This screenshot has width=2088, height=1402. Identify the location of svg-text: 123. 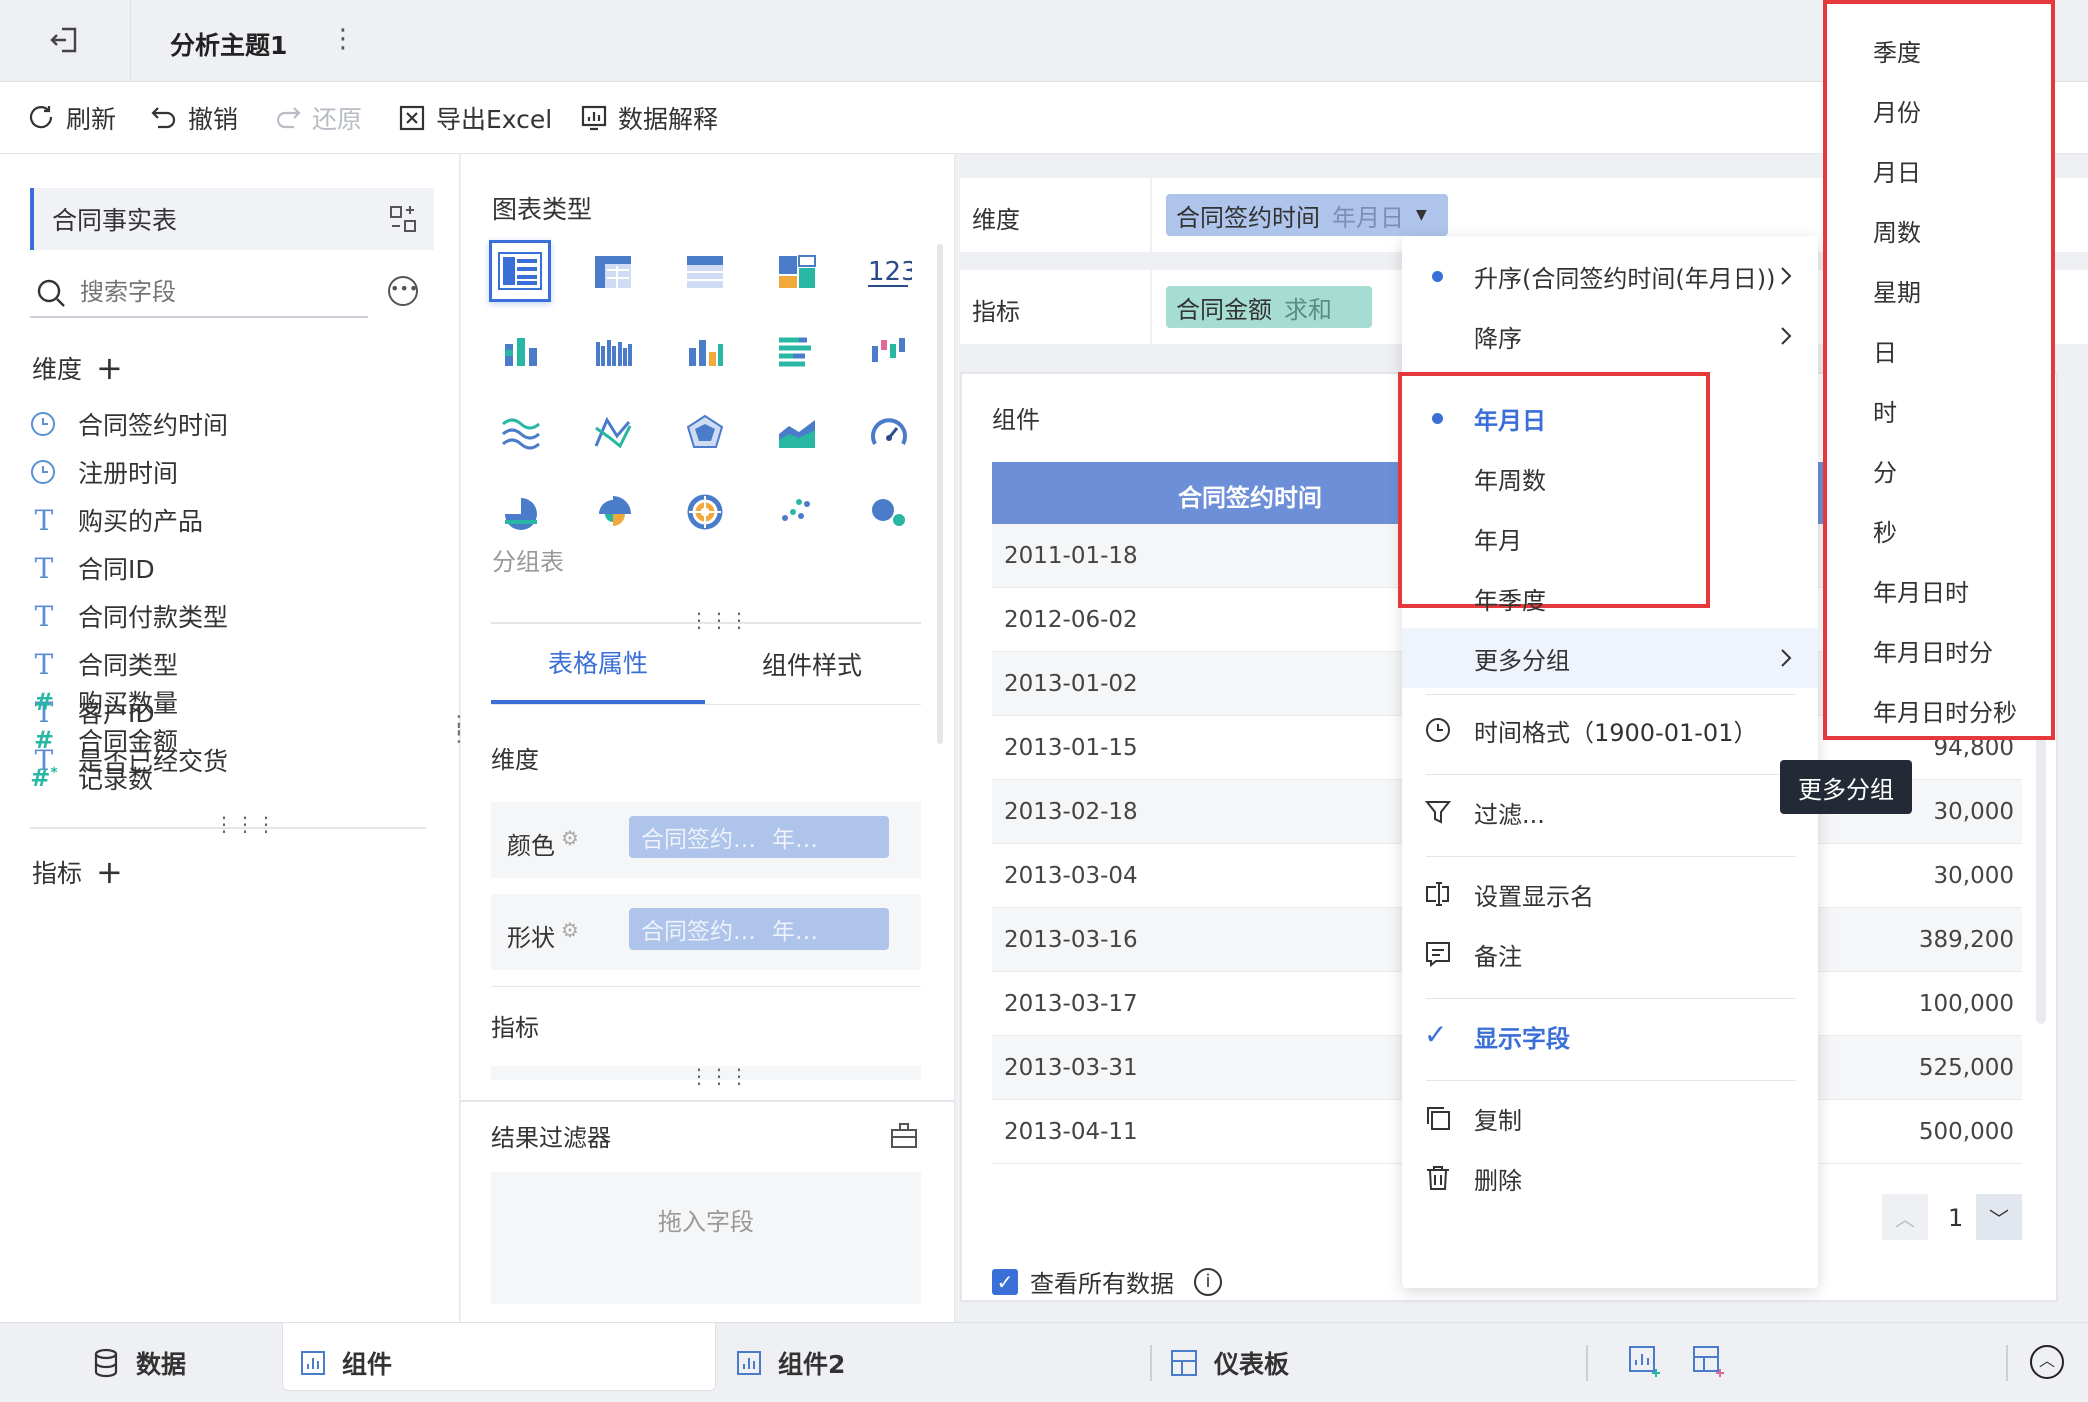
(890, 272).